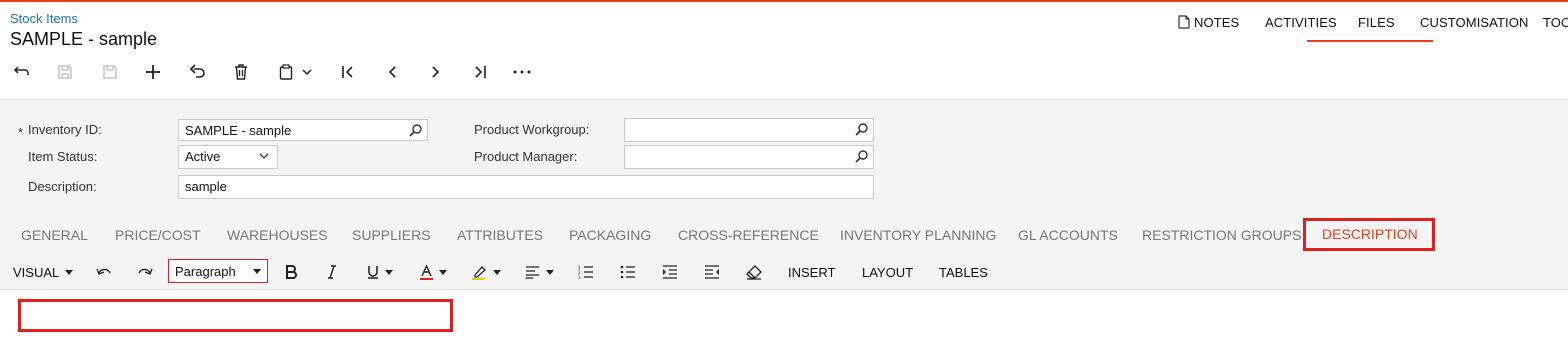 The height and width of the screenshot is (357, 1568). Describe the element at coordinates (84, 39) in the screenshot. I see `page-title: SAMPLE - sample` at that location.